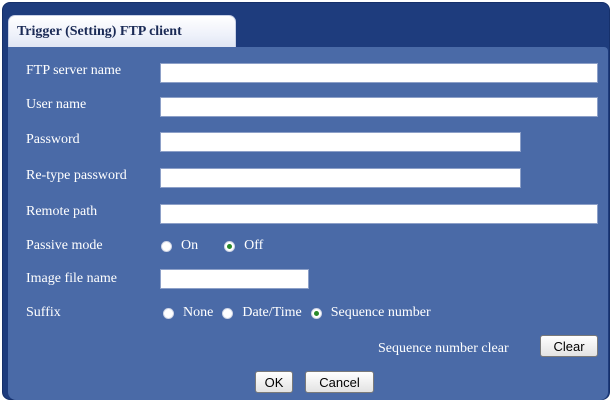 The height and width of the screenshot is (403, 614). Describe the element at coordinates (379, 73) in the screenshot. I see `ftp-server-name-input` at that location.